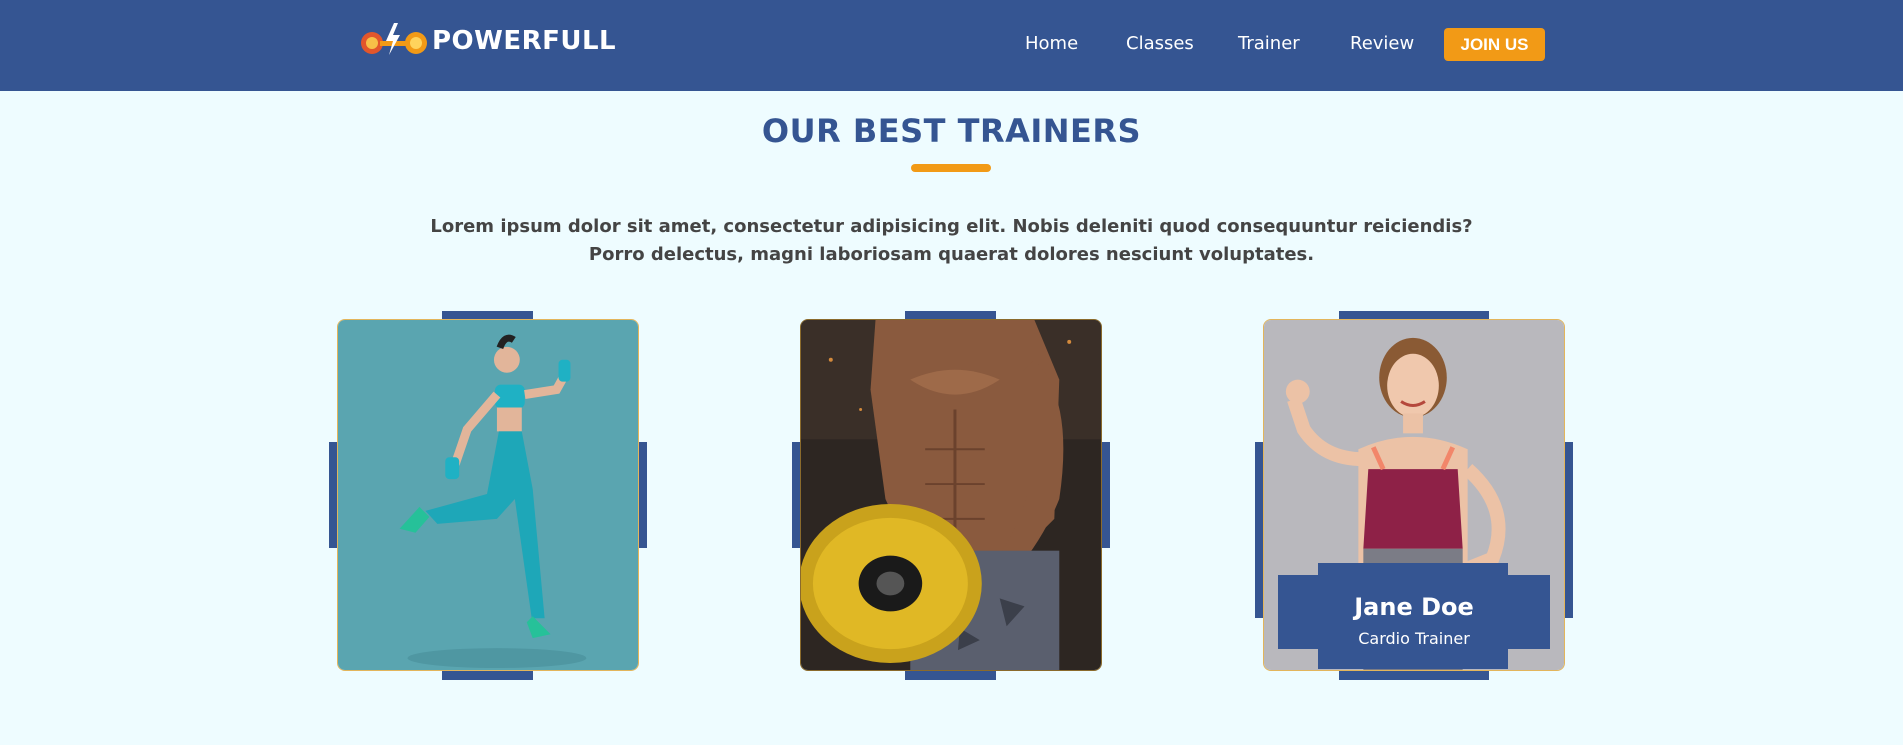 This screenshot has height=745, width=1903. Describe the element at coordinates (1414, 638) in the screenshot. I see `trainer-role: Cardio Trainer` at that location.